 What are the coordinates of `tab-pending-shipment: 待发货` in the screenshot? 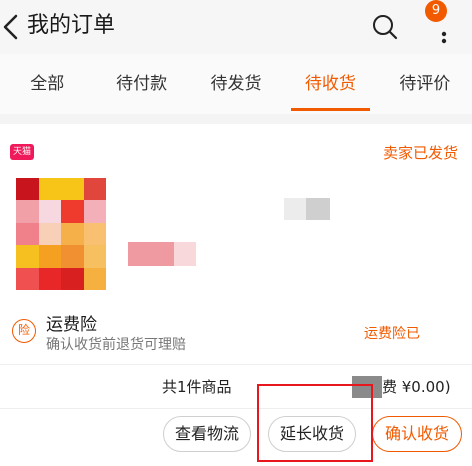 It's located at (236, 84).